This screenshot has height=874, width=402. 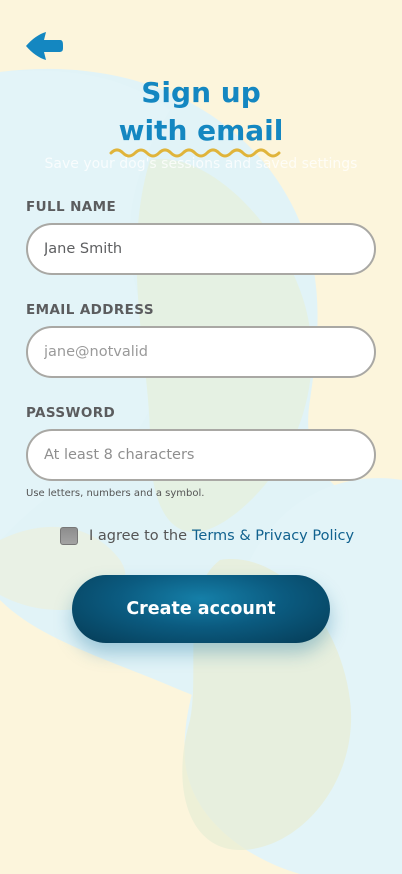 What do you see at coordinates (201, 609) in the screenshot?
I see `create-account-button: Create account` at bounding box center [201, 609].